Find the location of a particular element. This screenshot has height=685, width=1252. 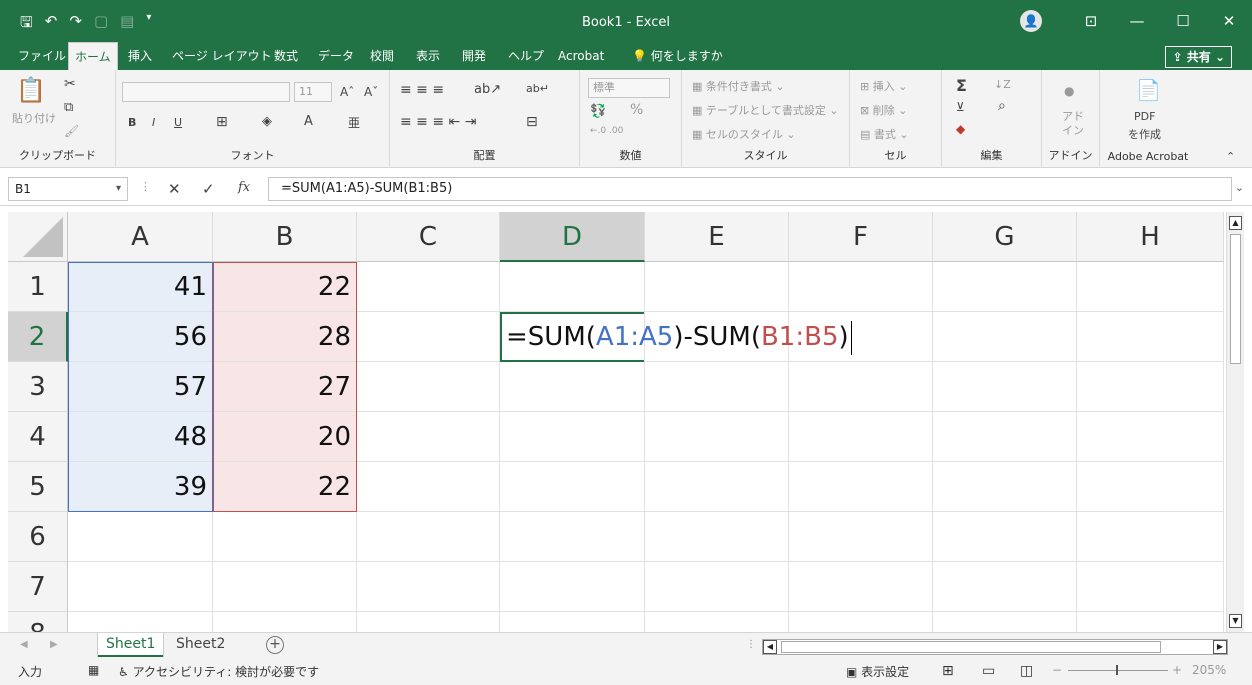

scroll-left-icon: ◀ is located at coordinates (770, 647).